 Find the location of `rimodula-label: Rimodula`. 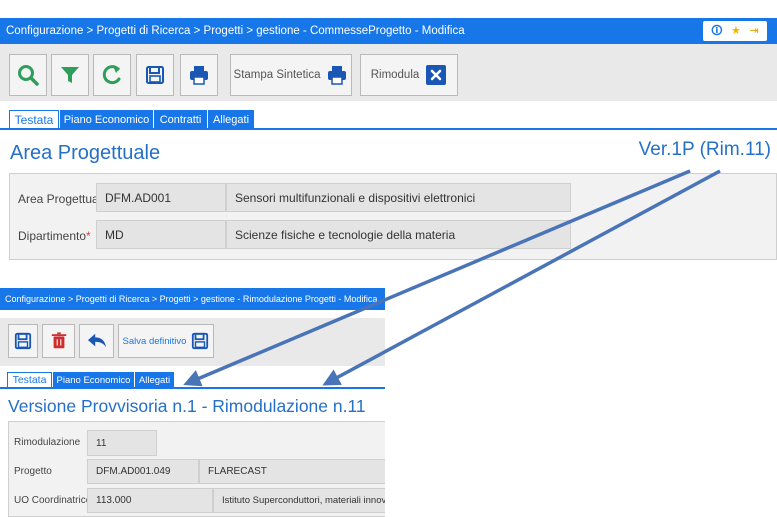

rimodula-label: Rimodula is located at coordinates (395, 75).